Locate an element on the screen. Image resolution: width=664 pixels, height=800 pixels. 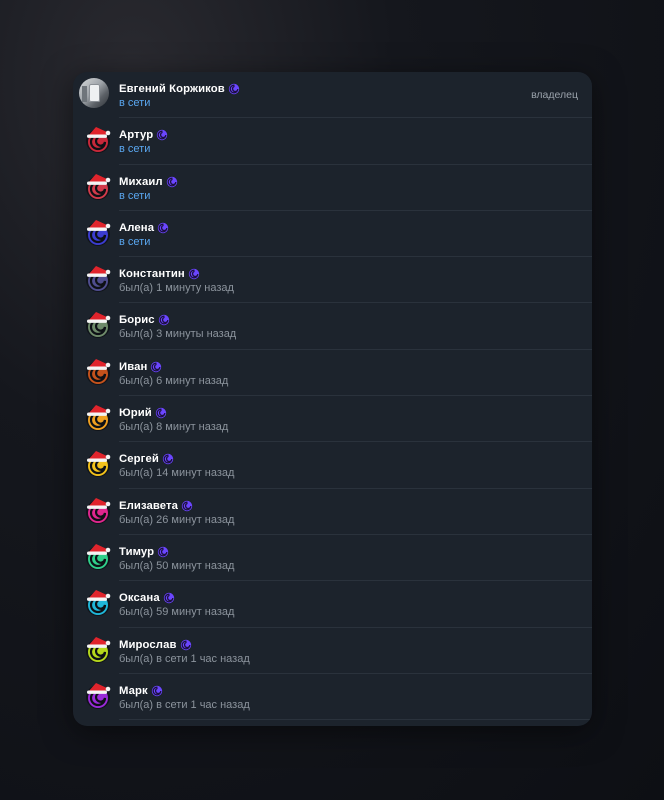
member-row: Оксана был(а) 59 минут назад is located at coordinates (332, 604).